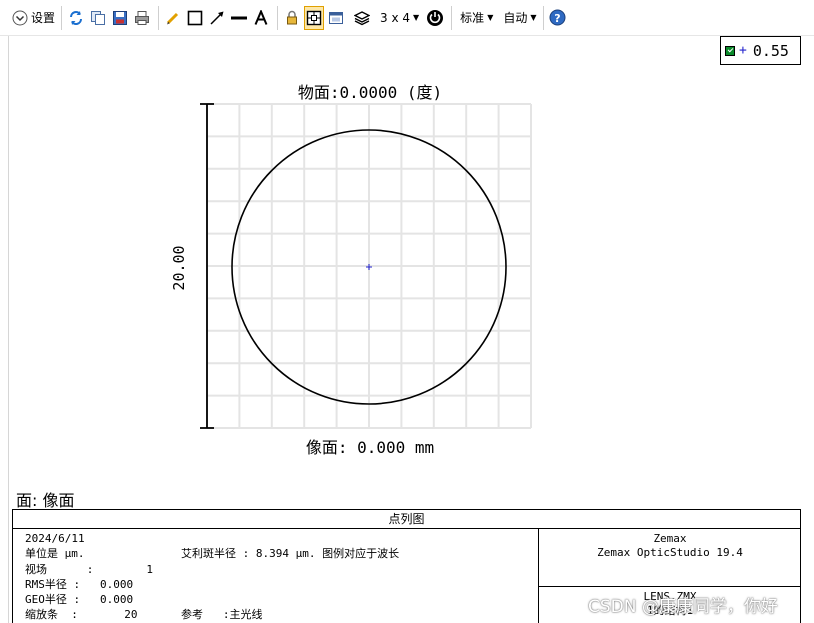 The width and height of the screenshot is (814, 623). Describe the element at coordinates (55, 538) in the screenshot. I see `date-text: 2024/6/11` at that location.